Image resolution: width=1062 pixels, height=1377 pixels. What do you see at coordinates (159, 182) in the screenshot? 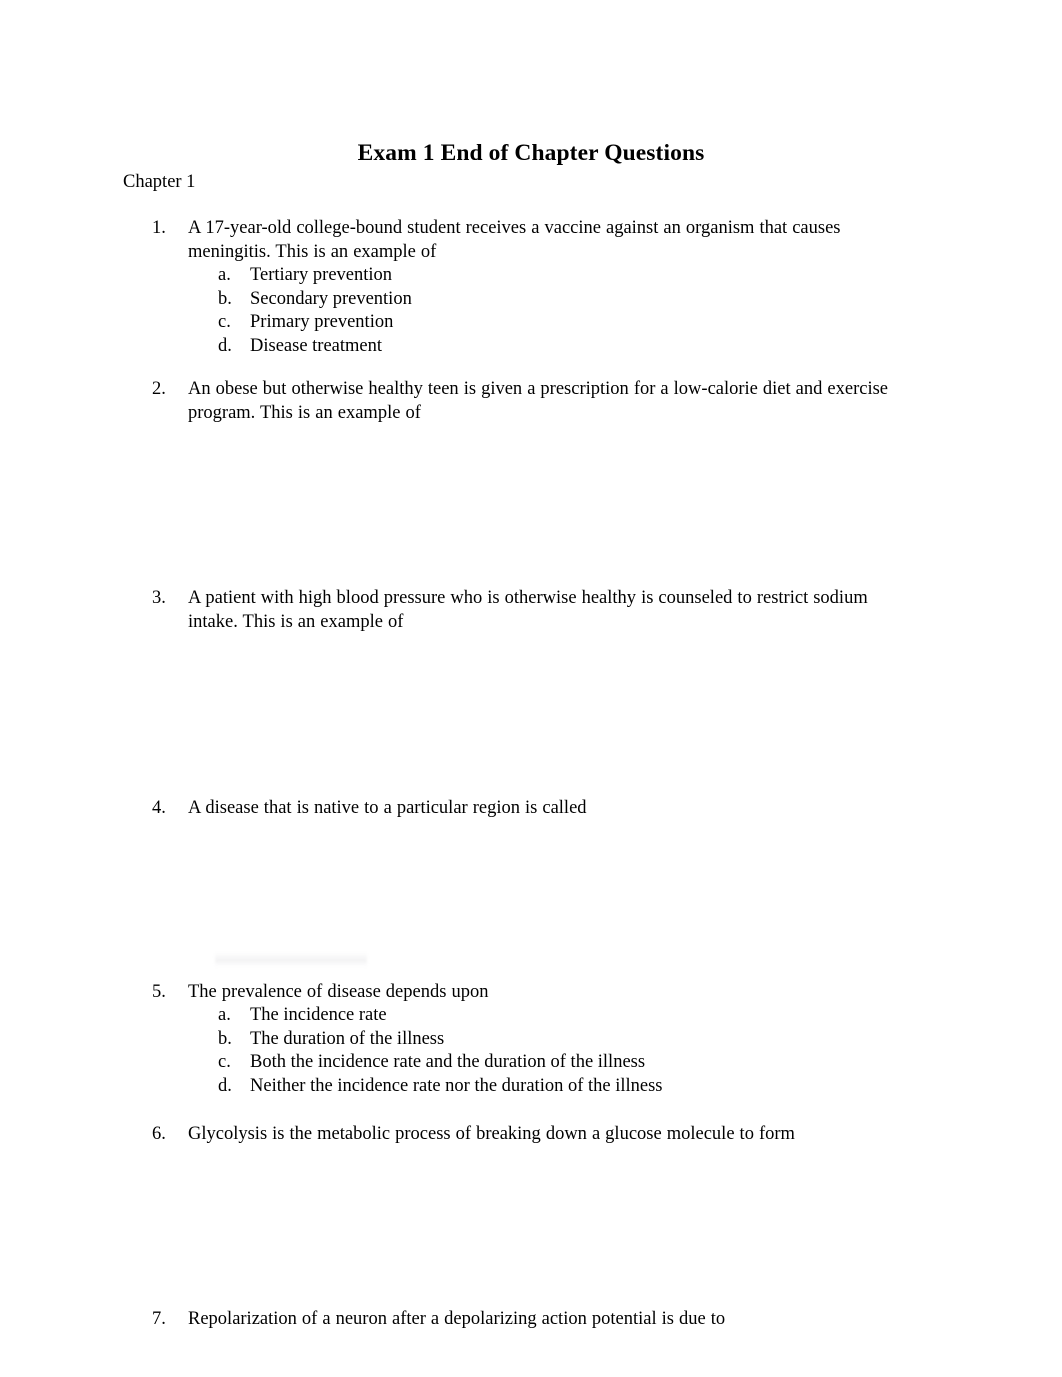
I see `chapter-heading: Chapter 1` at bounding box center [159, 182].